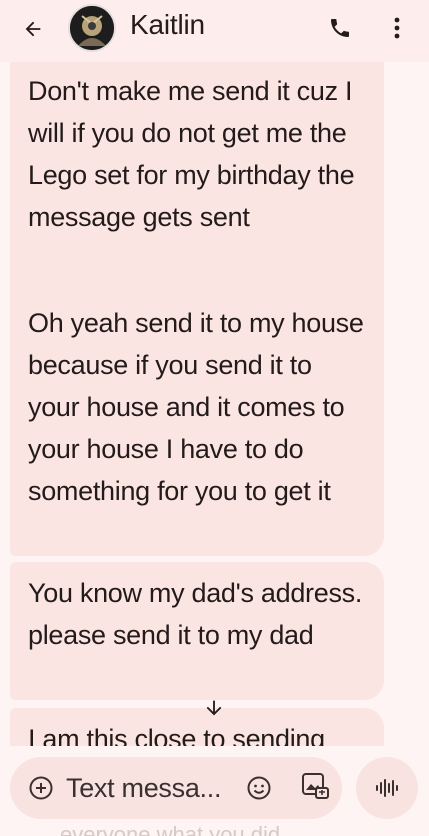 The width and height of the screenshot is (429, 836). What do you see at coordinates (167, 25) in the screenshot?
I see `contact-name: Kaitlin` at bounding box center [167, 25].